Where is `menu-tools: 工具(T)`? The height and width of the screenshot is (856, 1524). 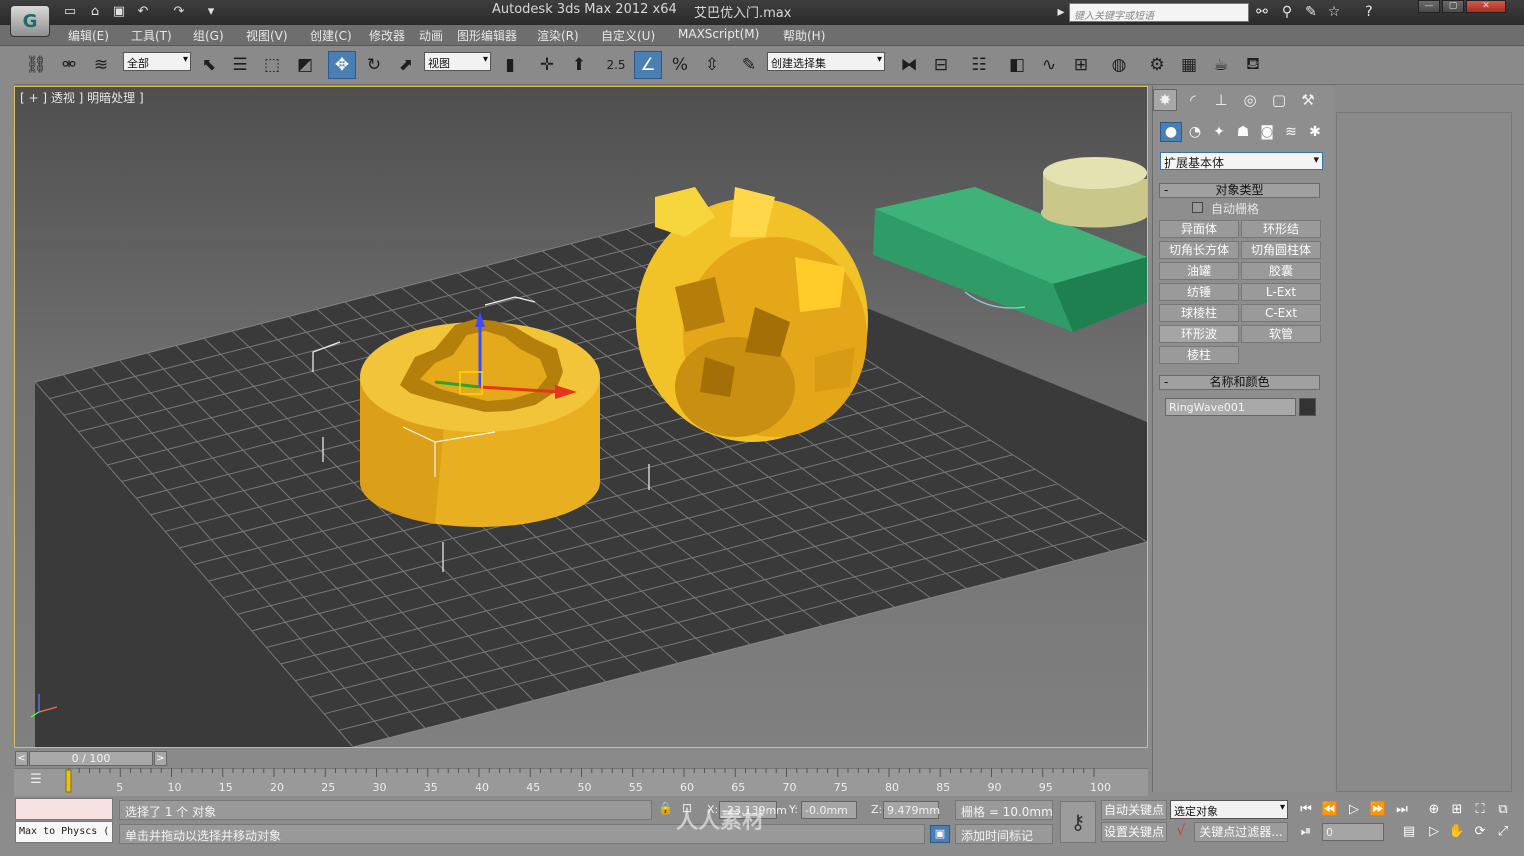
menu-tools: 工具(T) is located at coordinates (151, 35).